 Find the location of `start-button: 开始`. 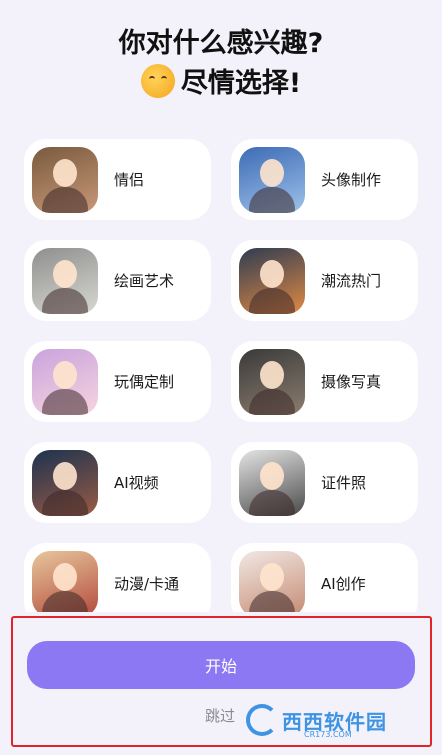

start-button: 开始 is located at coordinates (221, 665).